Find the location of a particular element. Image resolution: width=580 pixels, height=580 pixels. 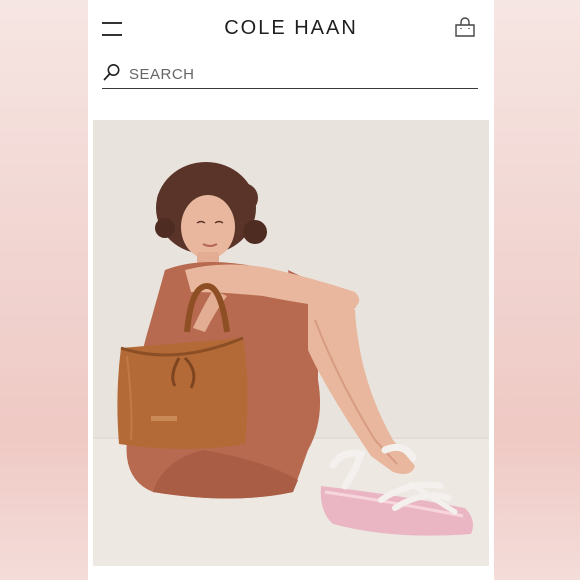

site-header: COLE HAAN is located at coordinates (291, 29).